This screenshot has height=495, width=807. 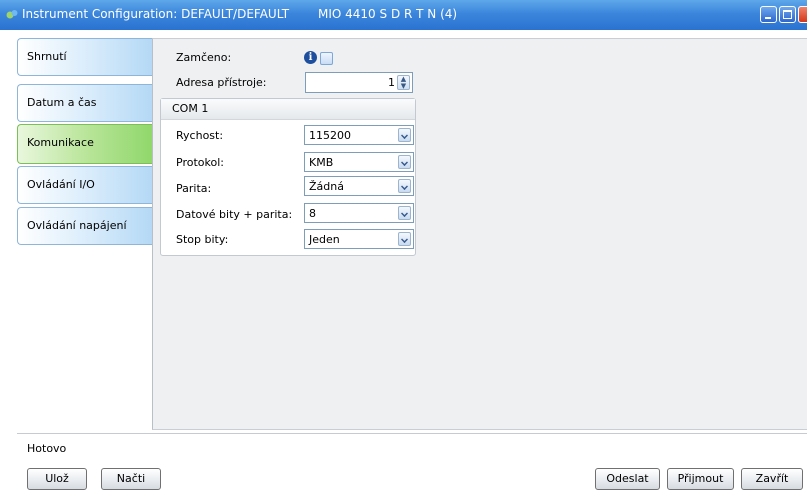 I want to click on com1-group-title: COM 1, so click(x=190, y=108).